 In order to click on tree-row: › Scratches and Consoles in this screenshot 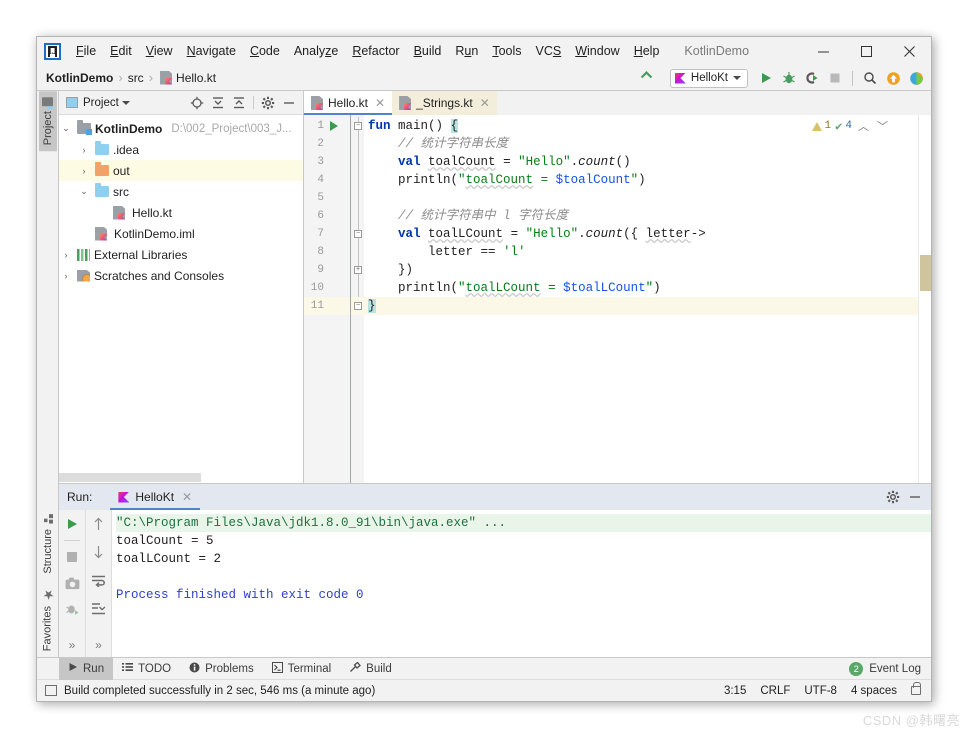, I will do `click(181, 275)`.